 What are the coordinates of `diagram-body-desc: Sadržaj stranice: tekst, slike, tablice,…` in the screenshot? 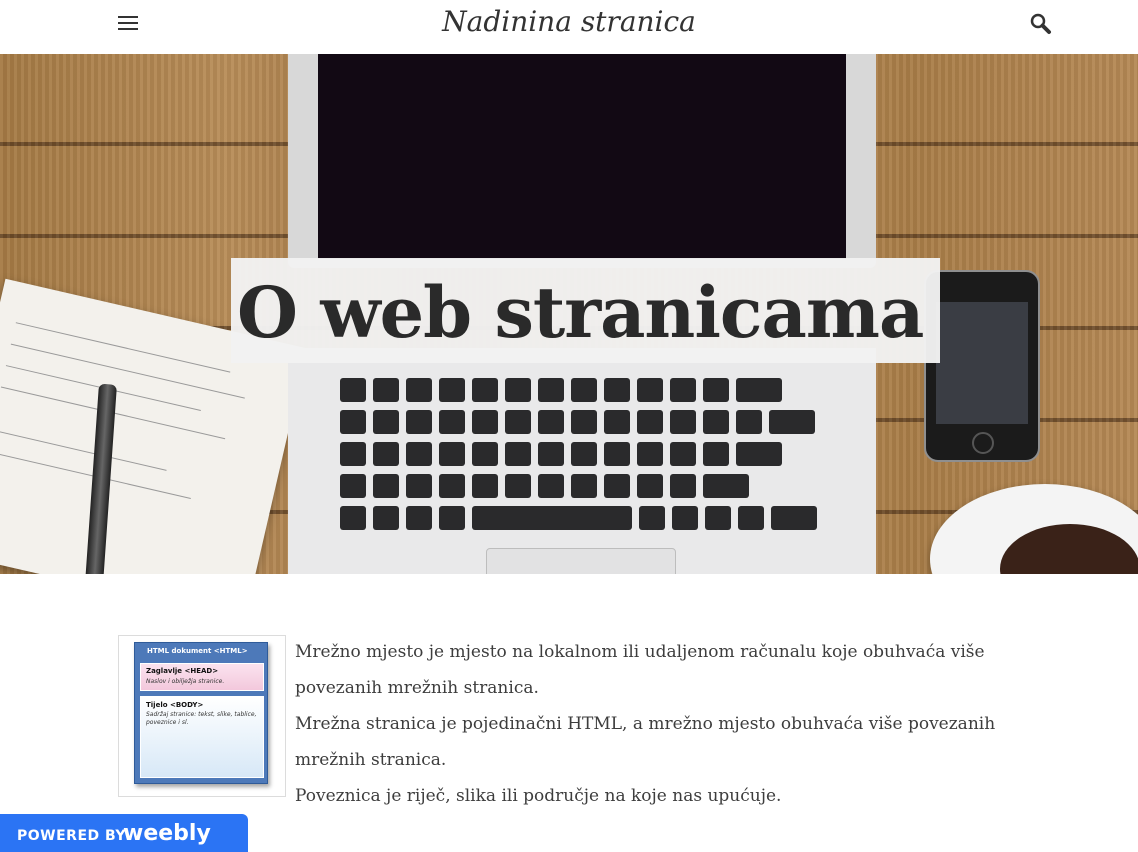 It's located at (201, 718).